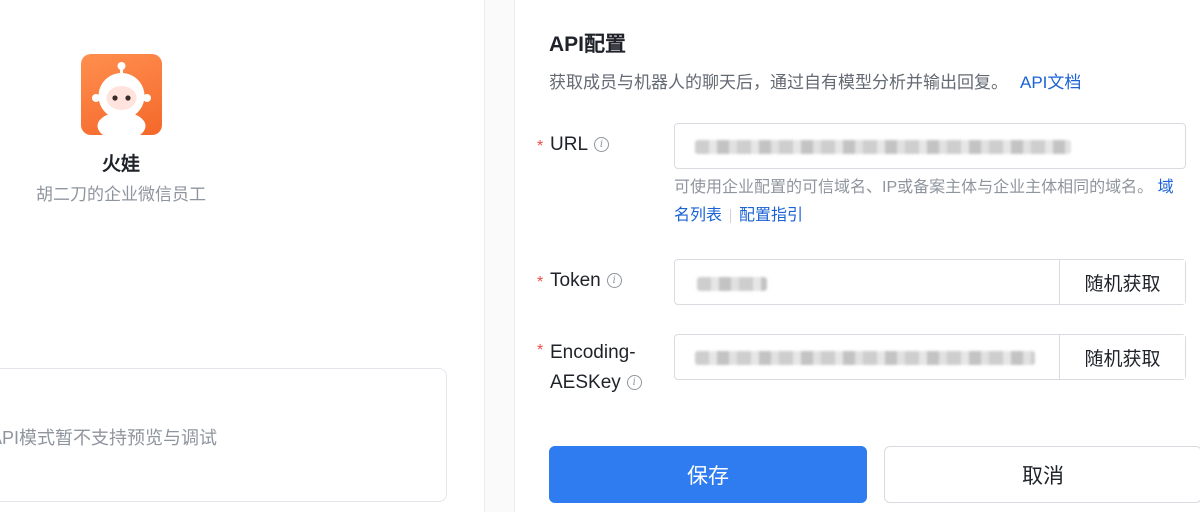 This screenshot has height=512, width=1200. Describe the element at coordinates (930, 282) in the screenshot. I see `token-input: 随机获取` at that location.